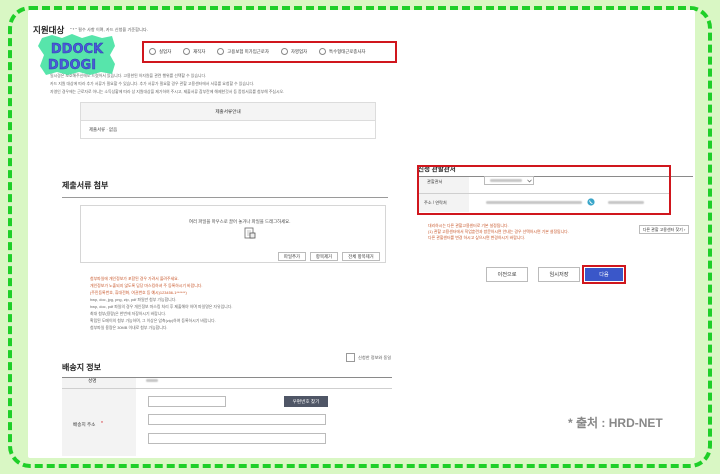 The height and width of the screenshot is (474, 720). Describe the element at coordinates (684, 229) in the screenshot. I see `chevron-right-icon: ›` at that location.